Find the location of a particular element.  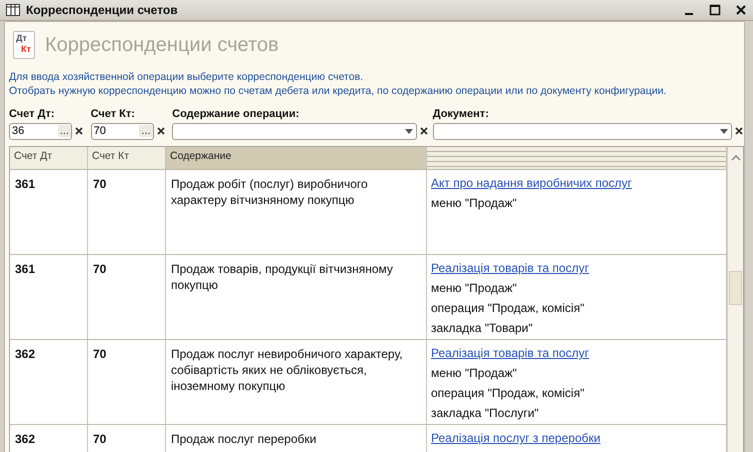

table-cell: Продаж послуг переробки is located at coordinates (296, 438).